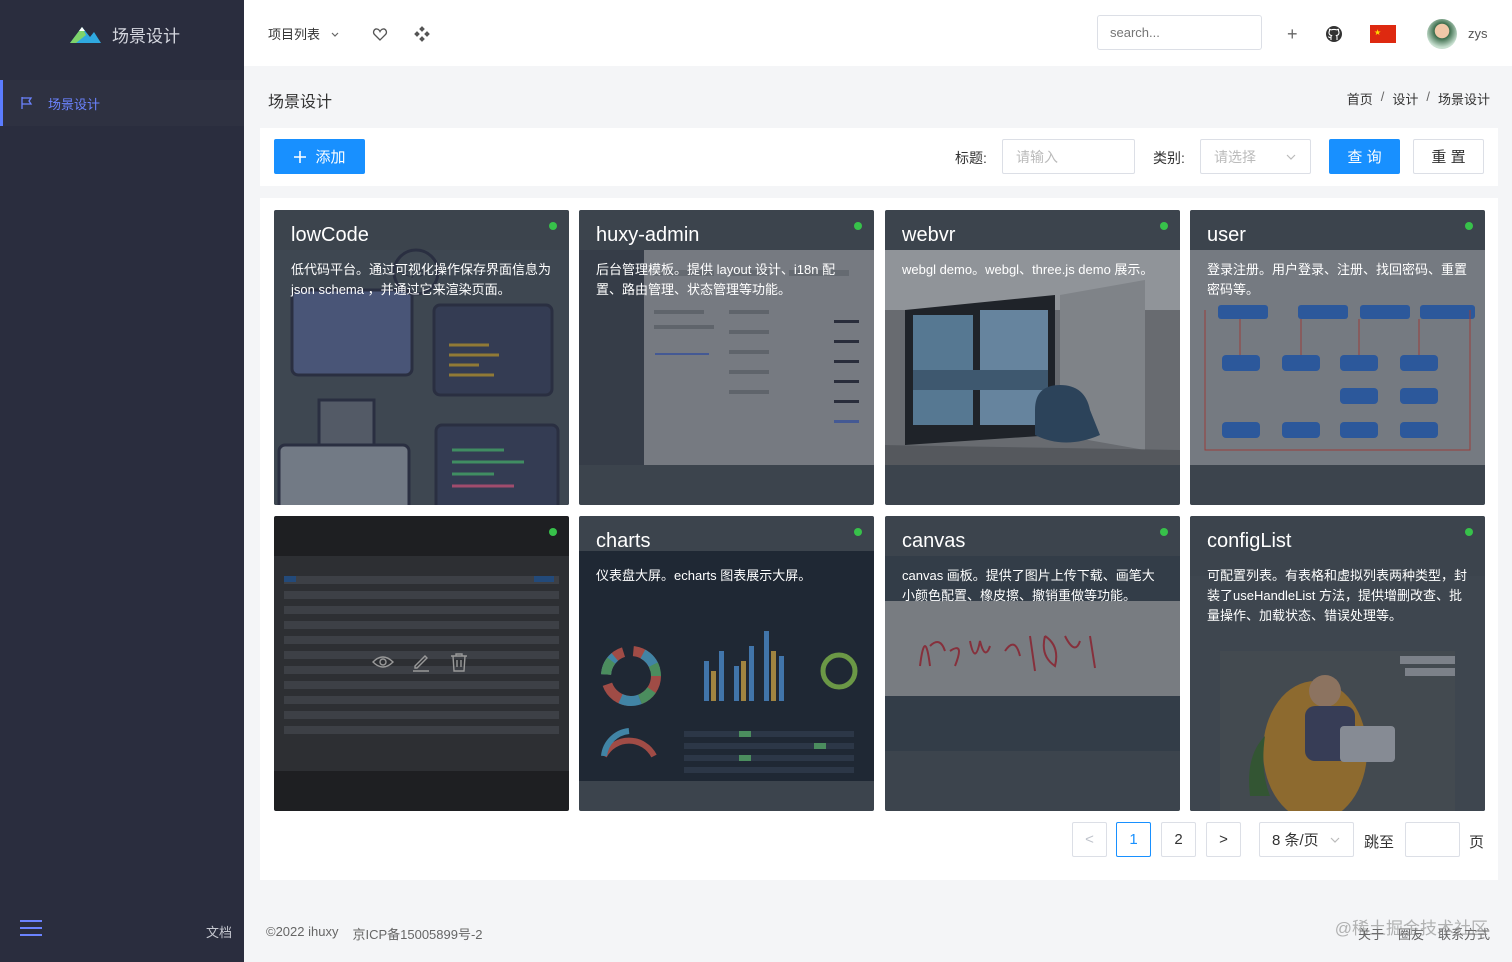 This screenshot has height=962, width=1512. I want to click on title-filter-label: 标题:, so click(971, 158).